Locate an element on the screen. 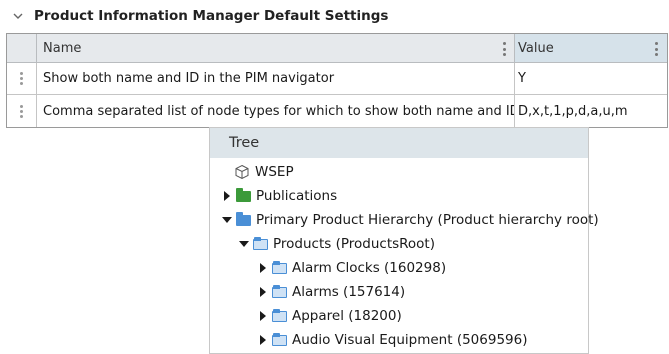 The image size is (669, 354). tree-node-label: Audio Visual Equipment (5069596) is located at coordinates (410, 340).